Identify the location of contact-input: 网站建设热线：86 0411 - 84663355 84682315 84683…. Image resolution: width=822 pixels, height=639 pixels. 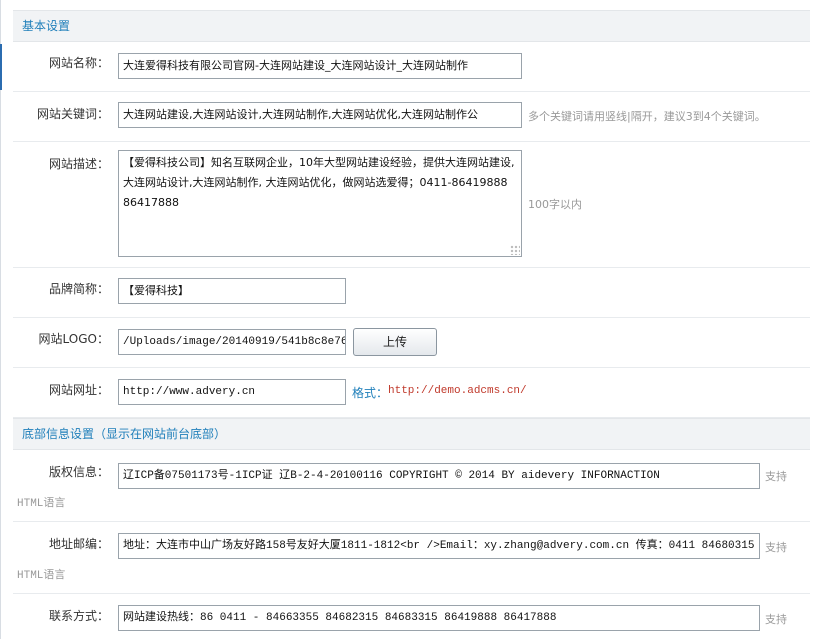
(439, 618).